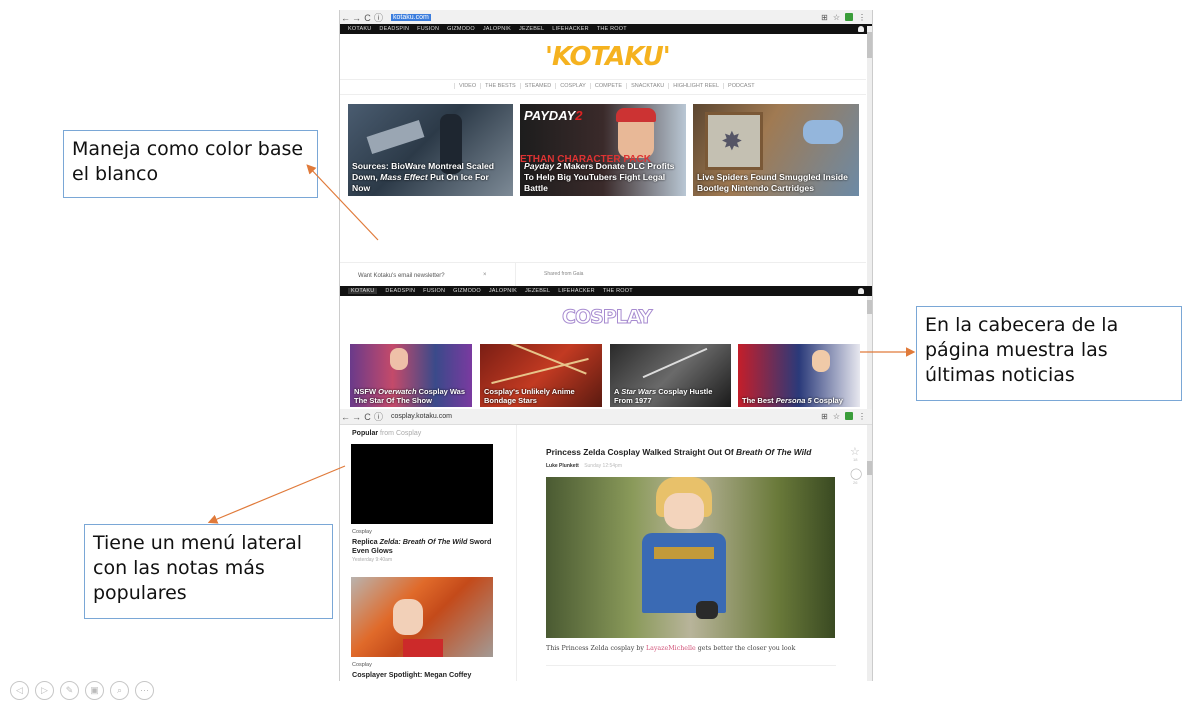 This screenshot has height=704, width=1183. I want to click on zoom-icon: ⌕, so click(119, 690).